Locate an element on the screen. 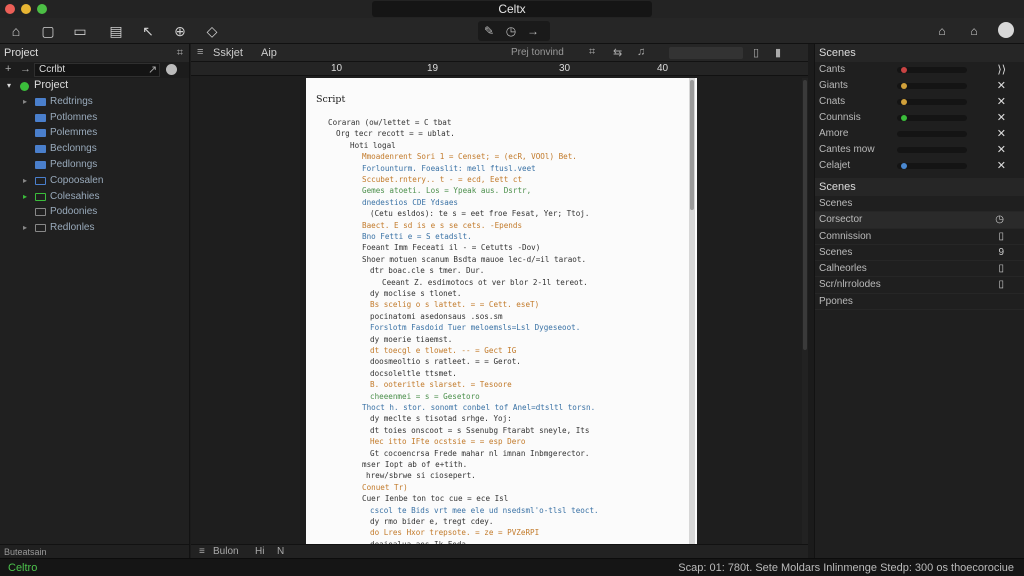  track-label: Celajet is located at coordinates (835, 165).